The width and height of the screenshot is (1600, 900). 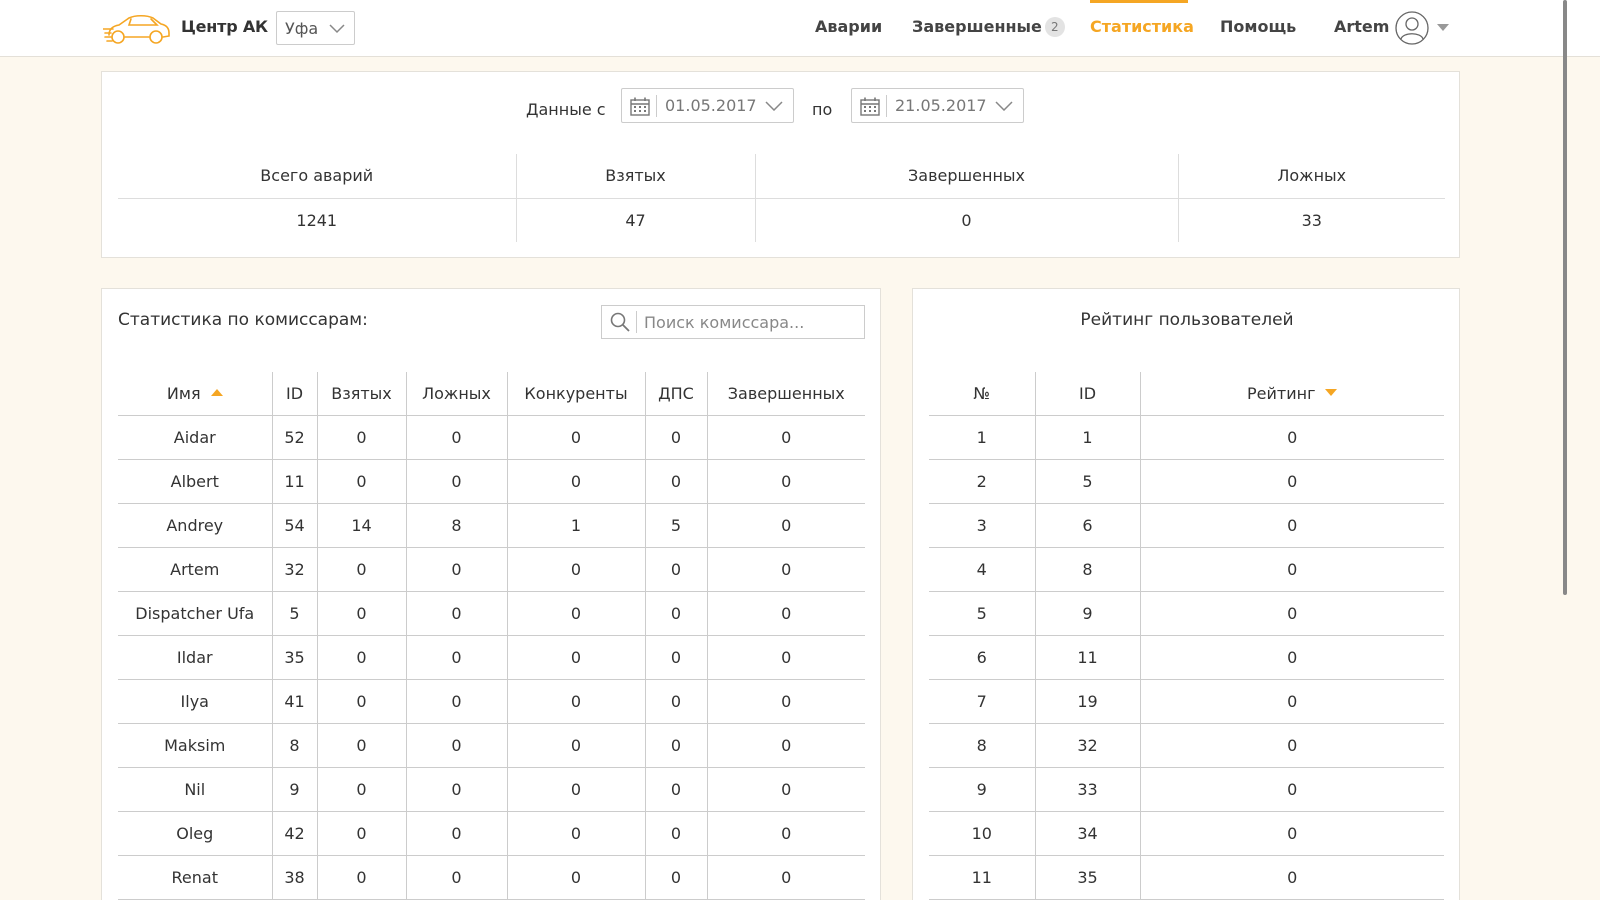 I want to click on cell-id: 33, so click(x=1087, y=789).